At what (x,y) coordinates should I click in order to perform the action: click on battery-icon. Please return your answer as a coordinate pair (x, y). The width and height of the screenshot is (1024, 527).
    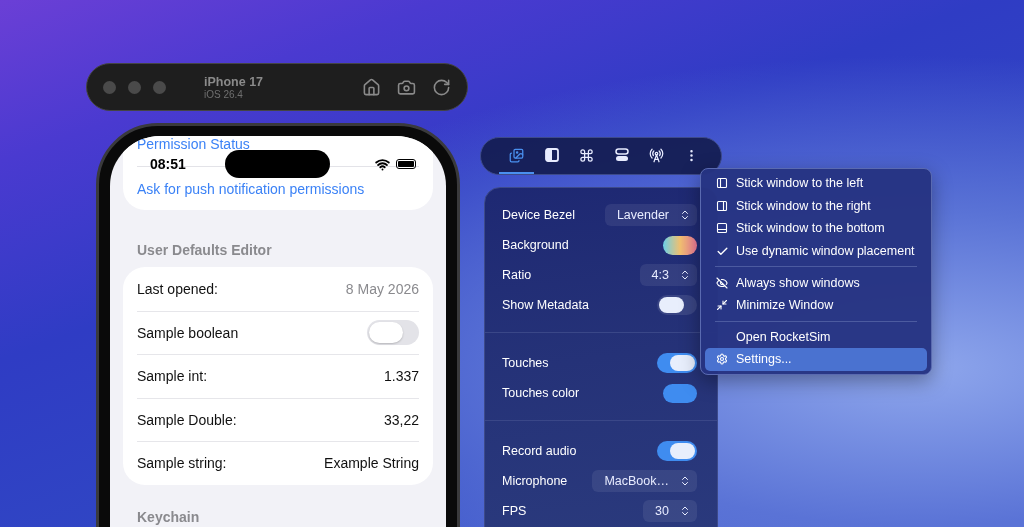
    Looking at the image, I should click on (406, 164).